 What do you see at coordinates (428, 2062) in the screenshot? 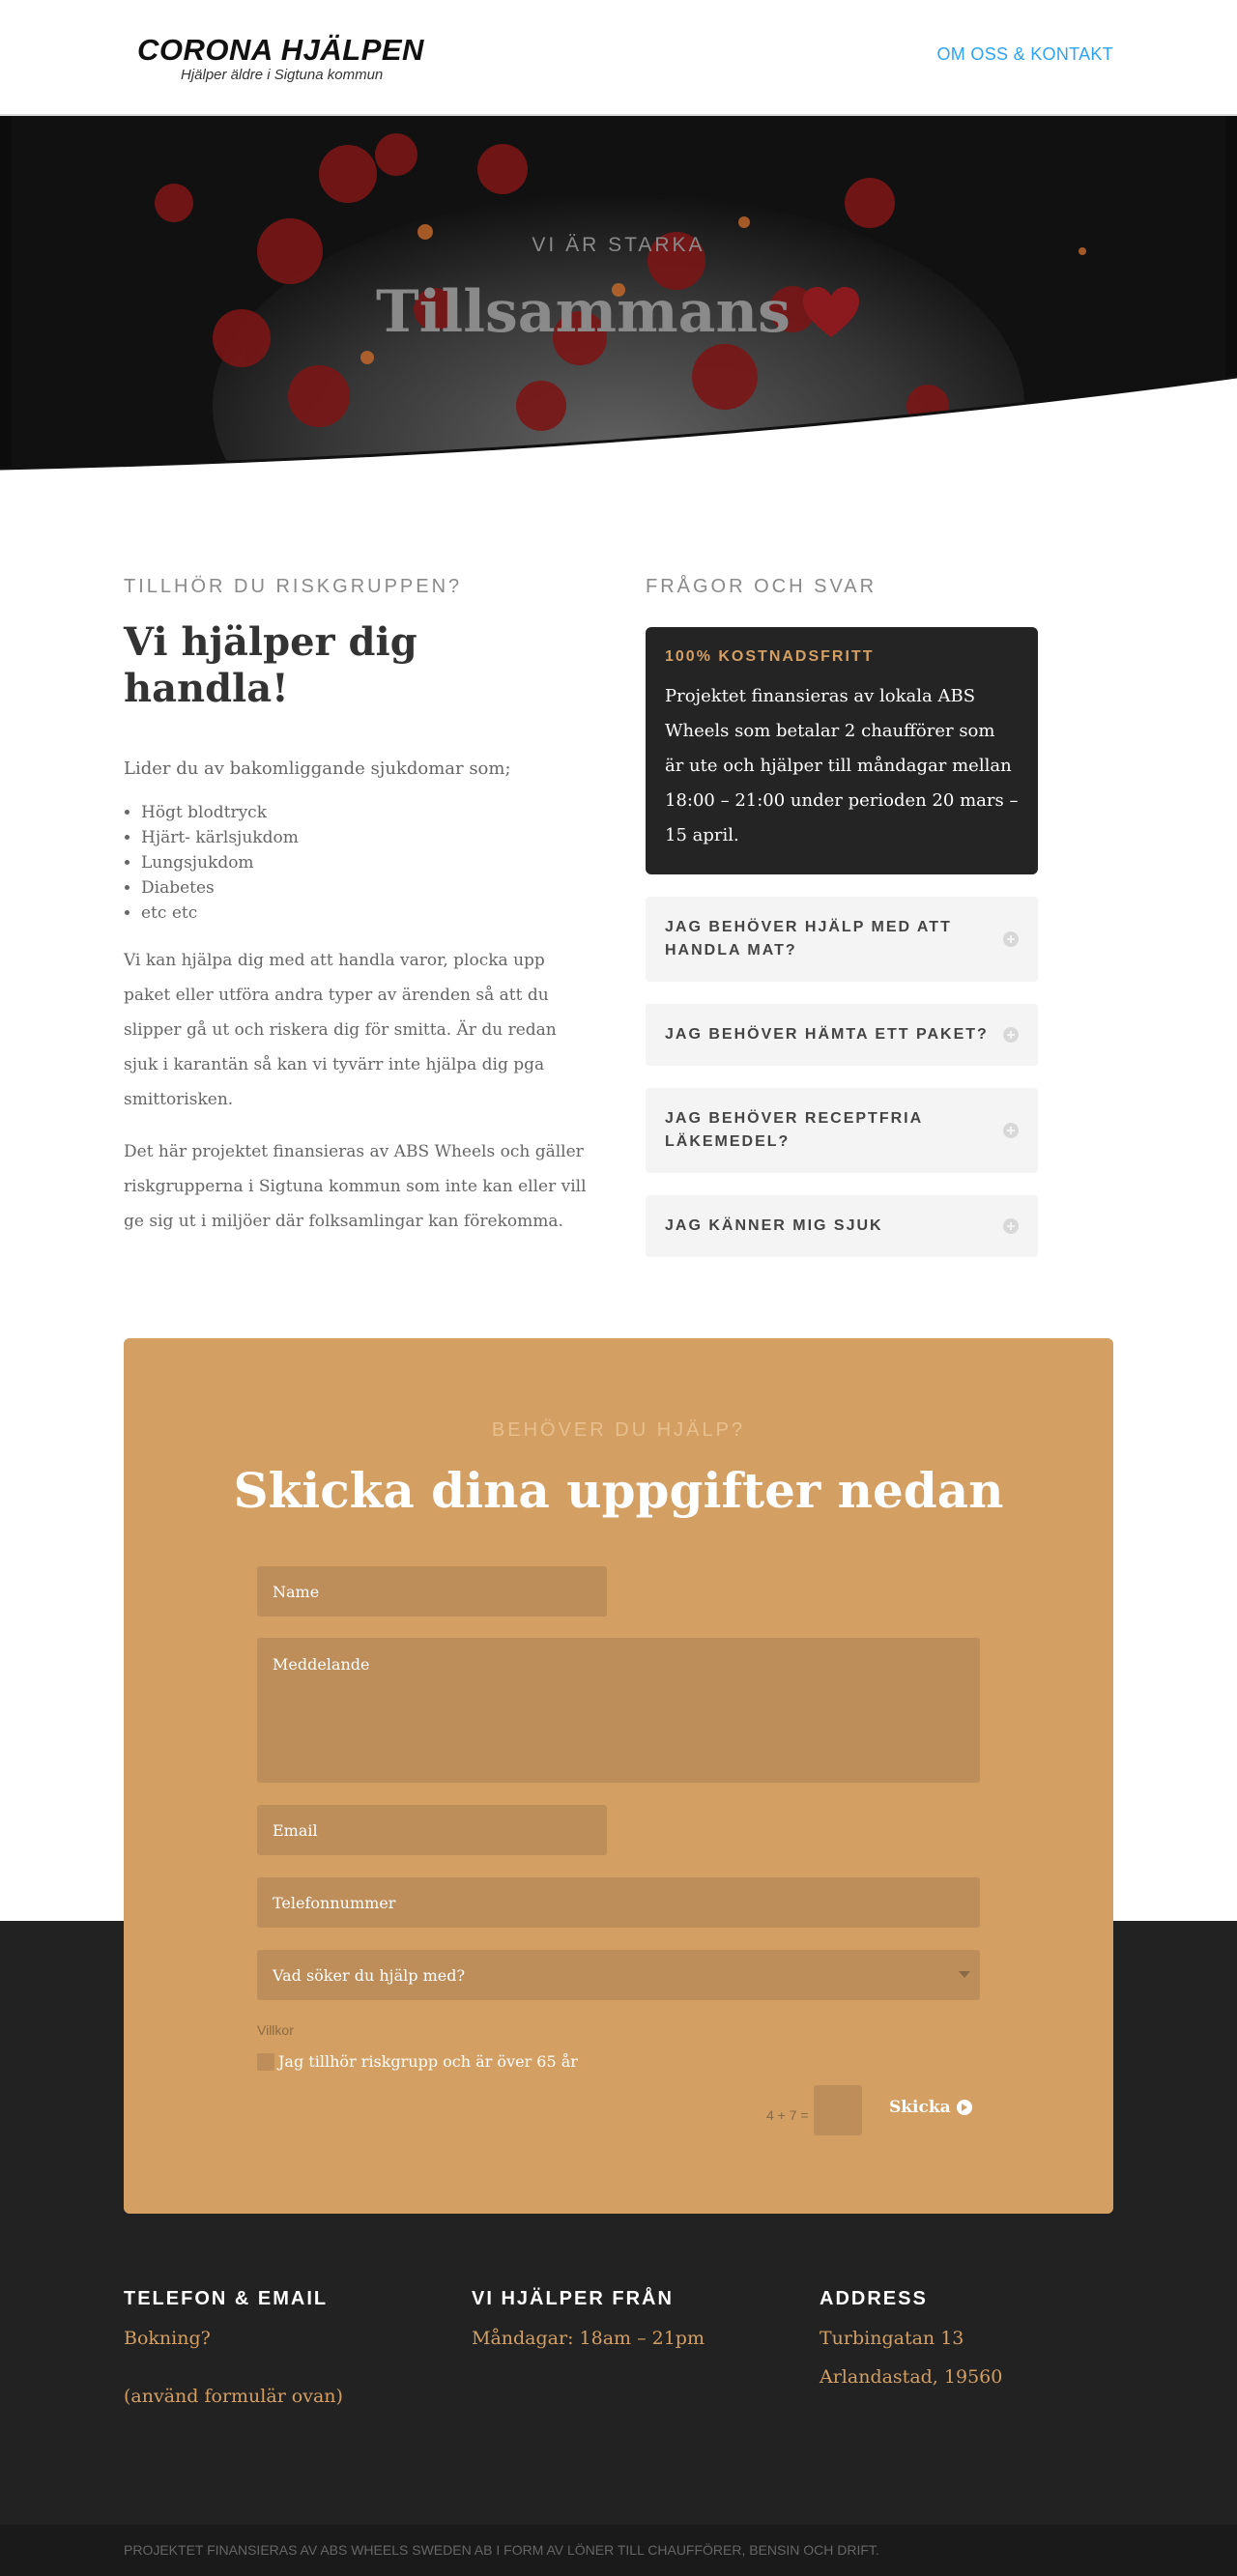
I see `checkbox-label: Jag tillhör riskgrupp och är över 65 år` at bounding box center [428, 2062].